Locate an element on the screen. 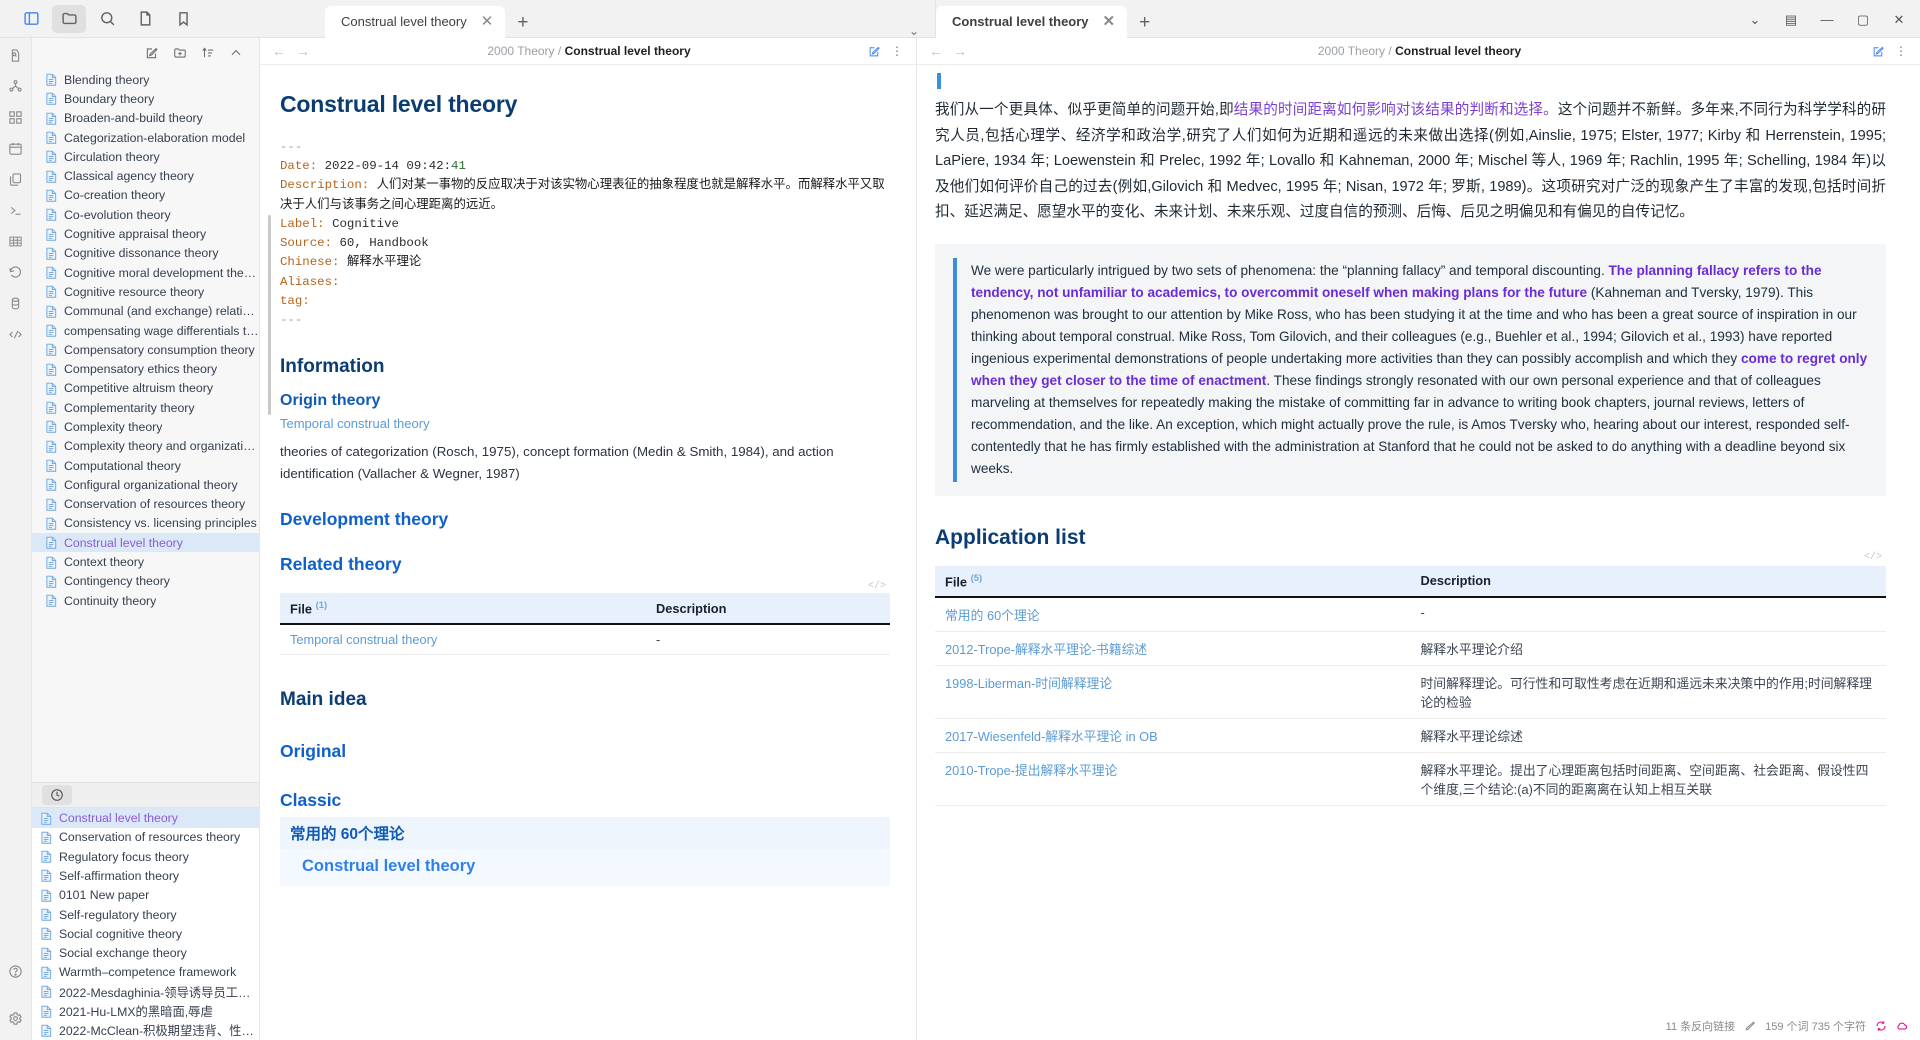  file-link: 2010-Trope-提出解释水平理论 is located at coordinates (1031, 770).